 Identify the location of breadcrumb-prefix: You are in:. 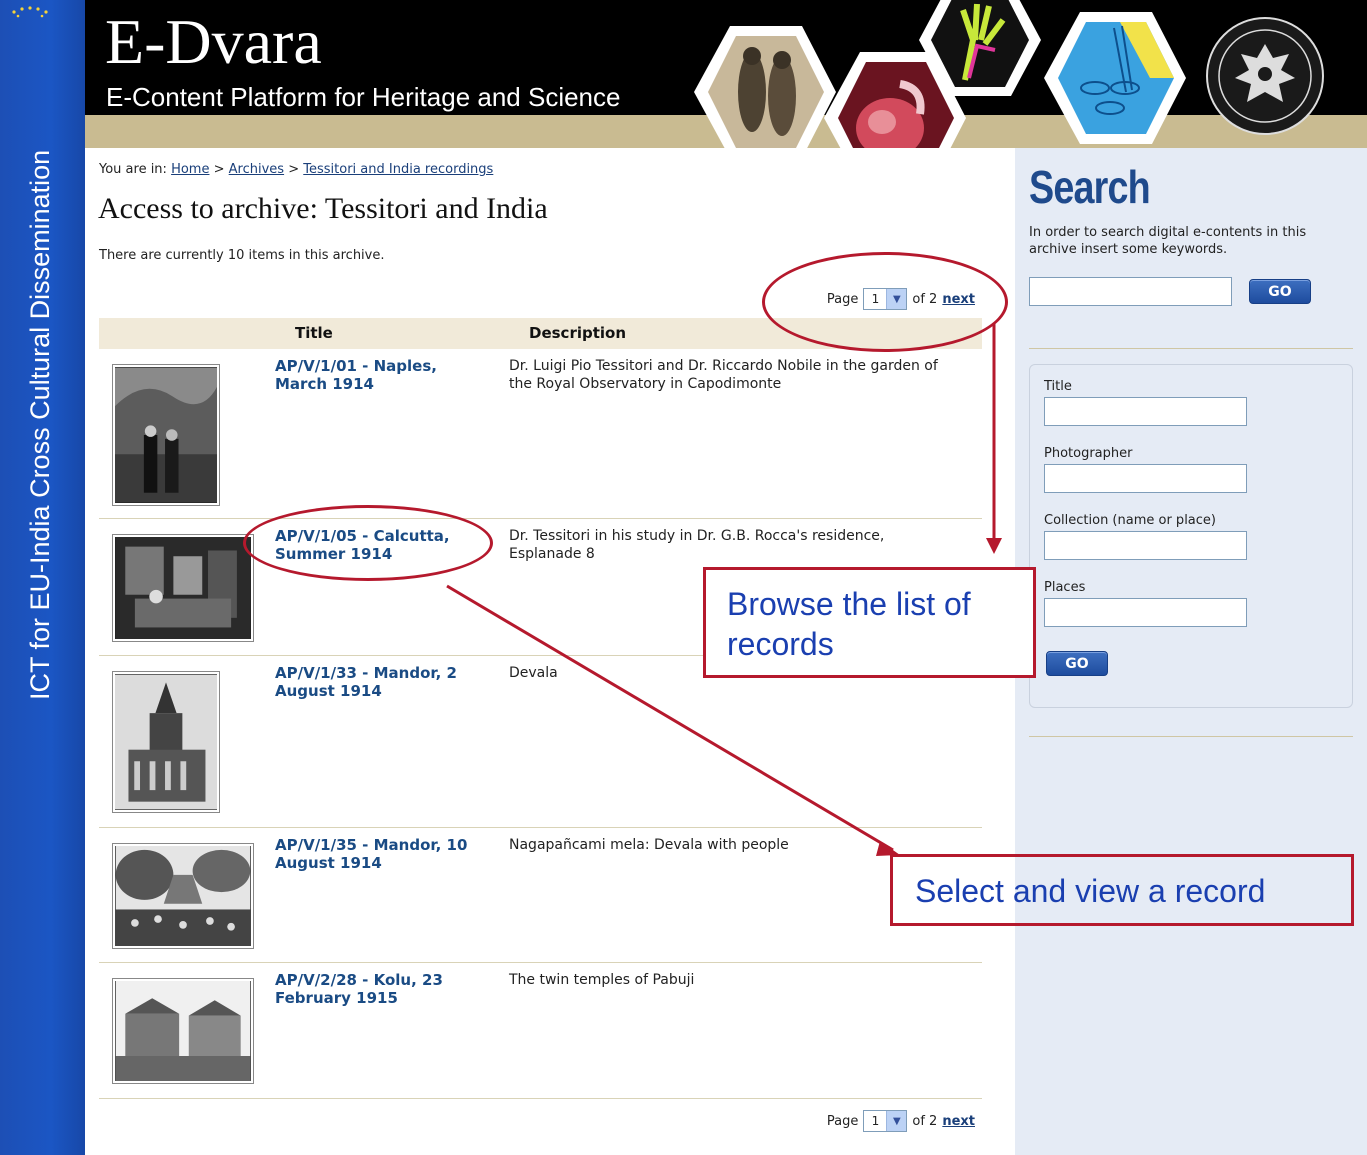
(133, 169).